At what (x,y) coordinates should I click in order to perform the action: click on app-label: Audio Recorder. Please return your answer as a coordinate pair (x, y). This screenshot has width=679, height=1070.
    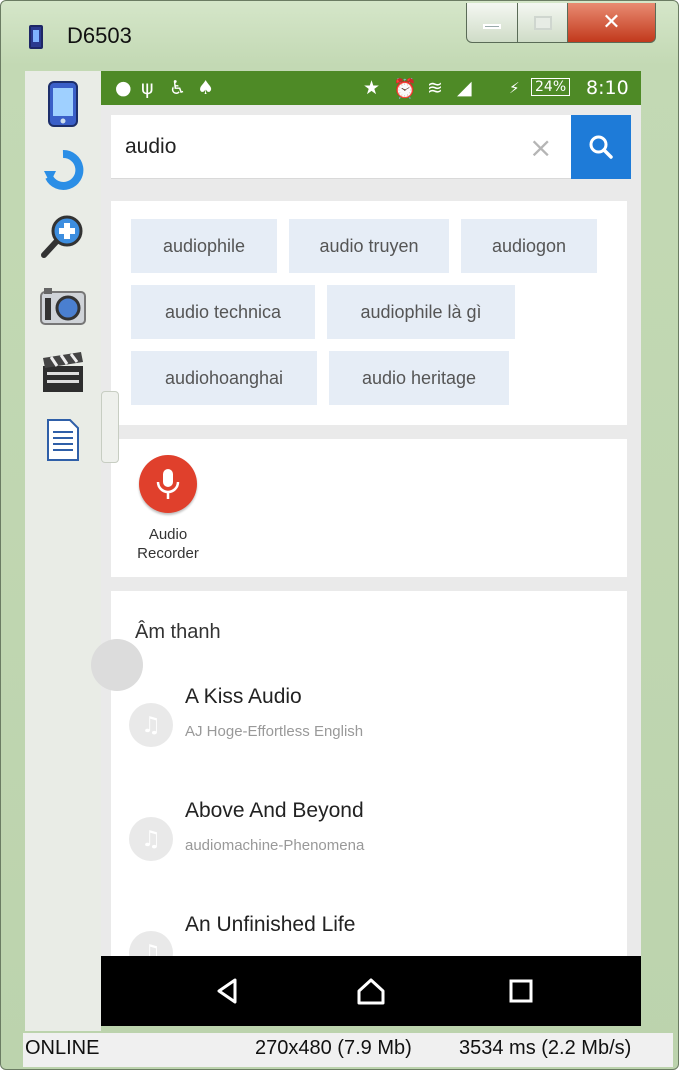
    Looking at the image, I should click on (168, 544).